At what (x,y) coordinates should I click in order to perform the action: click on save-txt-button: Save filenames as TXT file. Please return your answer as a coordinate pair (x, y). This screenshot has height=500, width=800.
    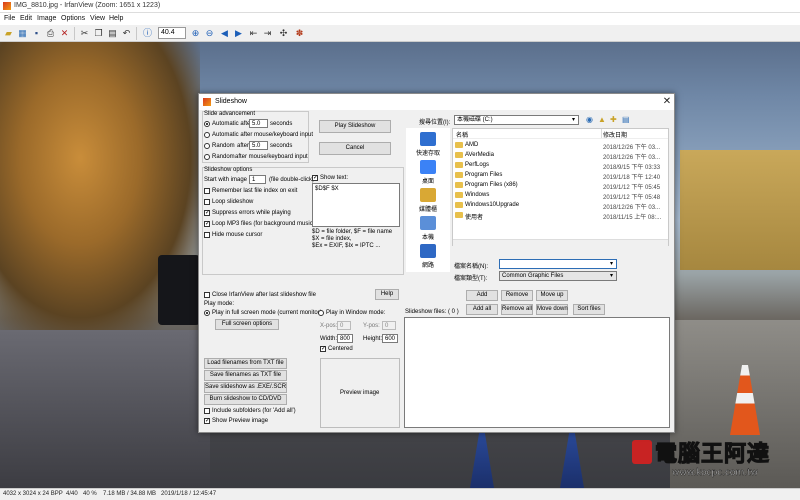
    Looking at the image, I should click on (245, 375).